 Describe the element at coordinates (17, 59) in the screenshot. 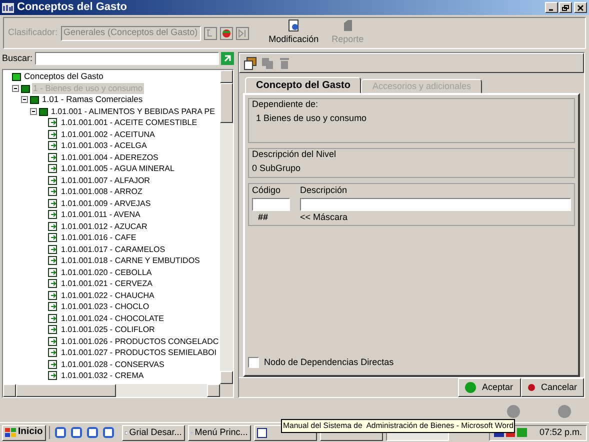

I see `search-label: Buscar:` at that location.